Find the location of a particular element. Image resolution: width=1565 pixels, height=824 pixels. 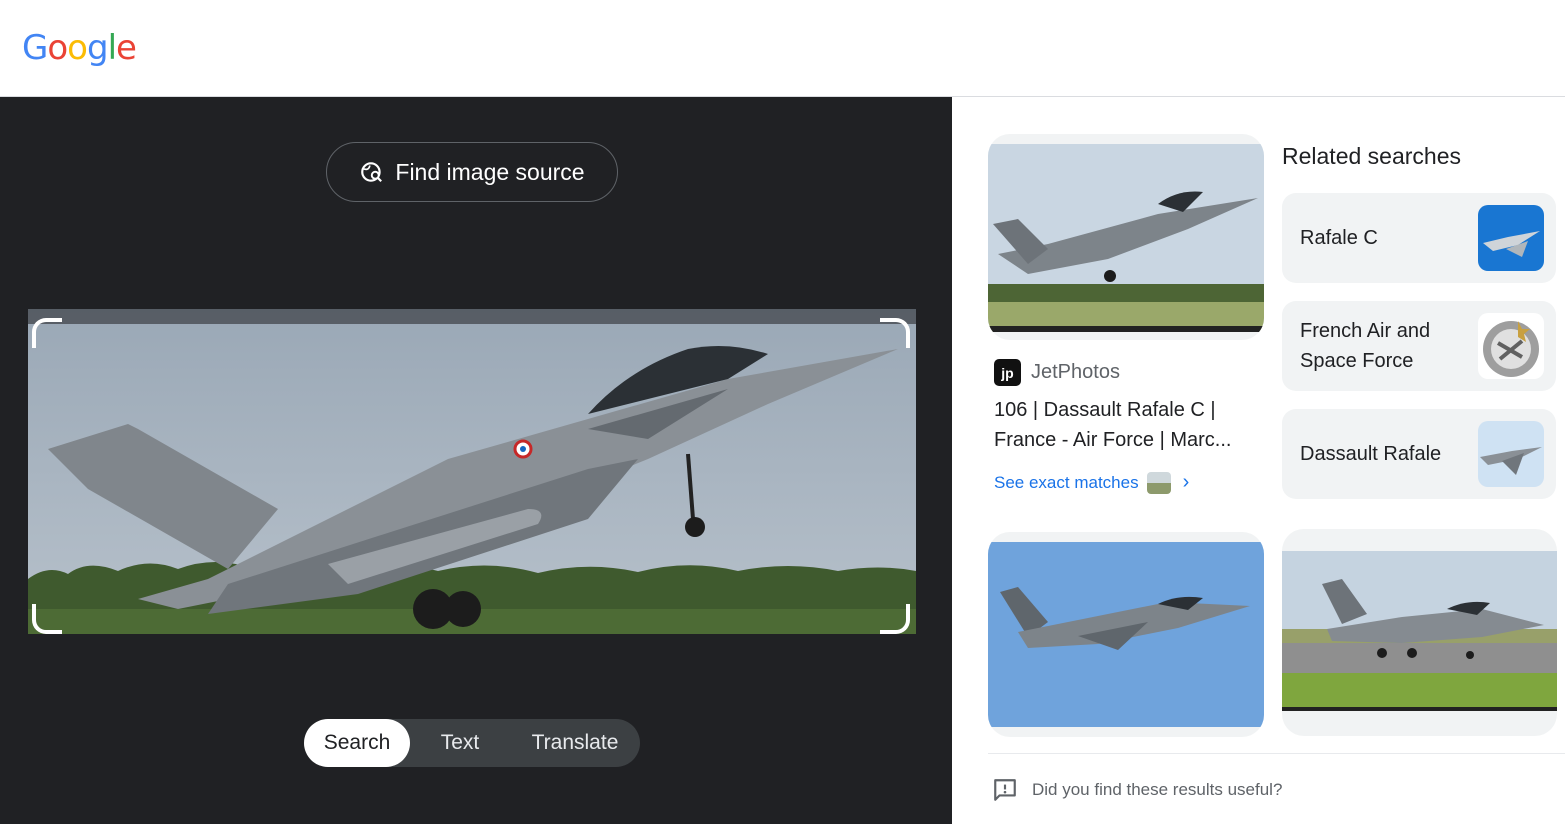

result-source-name: JetPhotos is located at coordinates (1075, 372).